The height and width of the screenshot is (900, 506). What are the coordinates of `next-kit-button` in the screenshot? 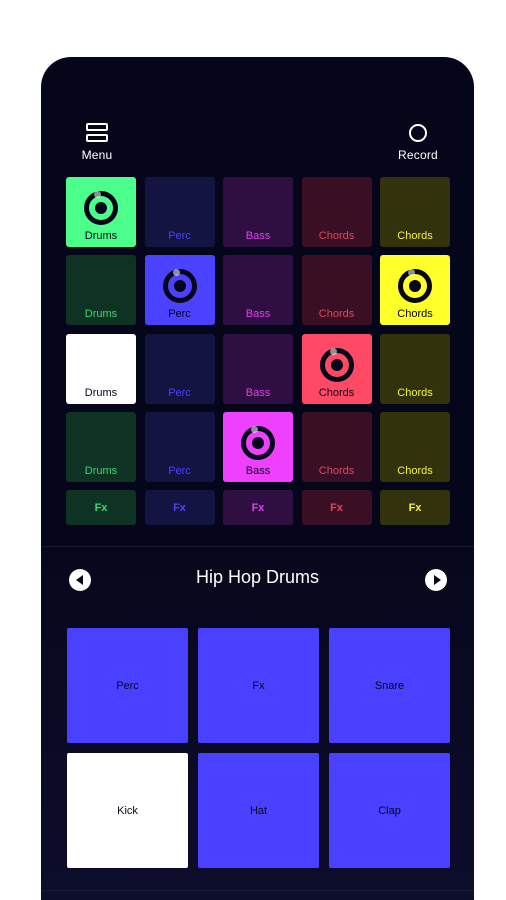 It's located at (436, 580).